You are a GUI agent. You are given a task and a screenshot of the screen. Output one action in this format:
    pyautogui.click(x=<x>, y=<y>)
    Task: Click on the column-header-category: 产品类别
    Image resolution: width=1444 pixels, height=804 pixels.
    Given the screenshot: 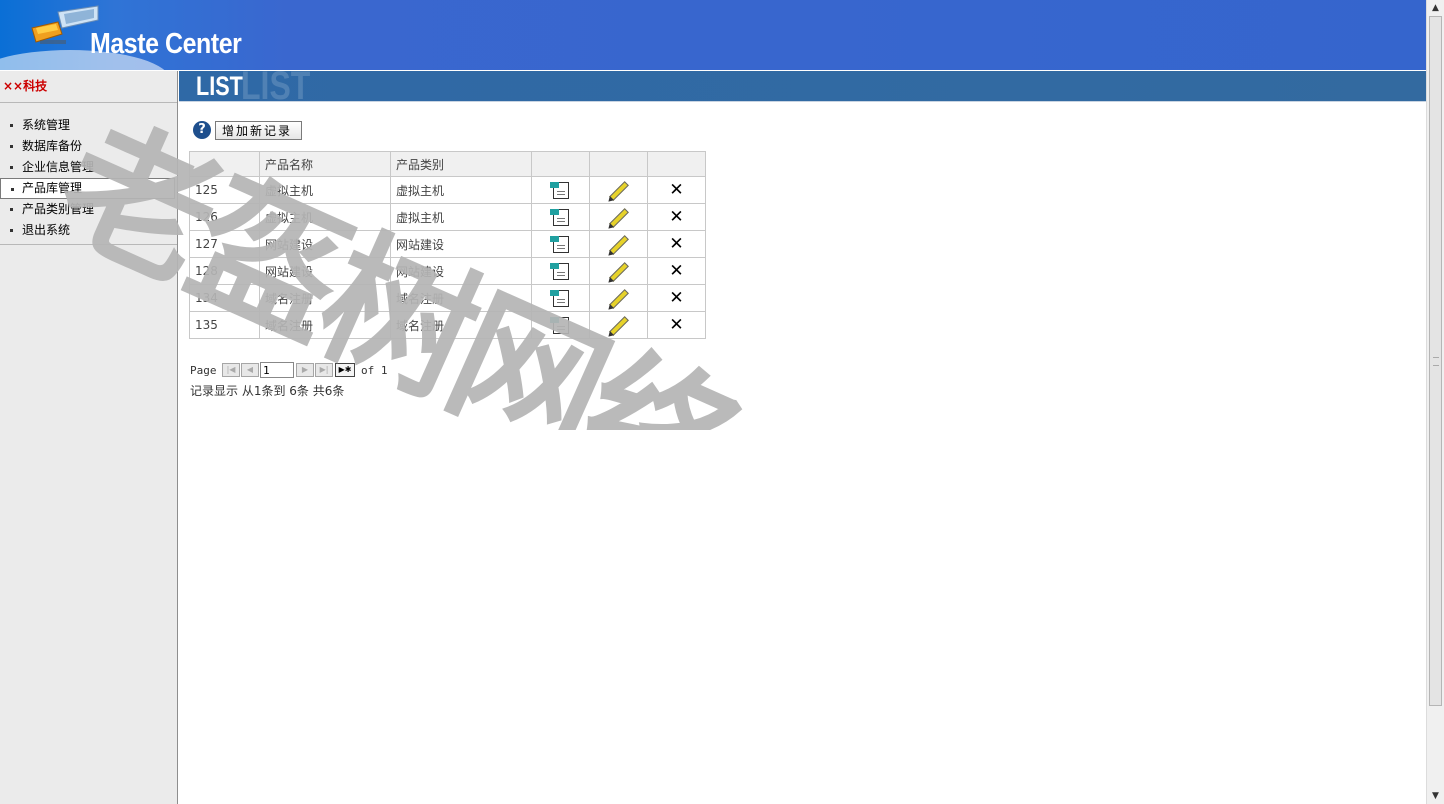 What is the action you would take?
    pyautogui.click(x=461, y=164)
    